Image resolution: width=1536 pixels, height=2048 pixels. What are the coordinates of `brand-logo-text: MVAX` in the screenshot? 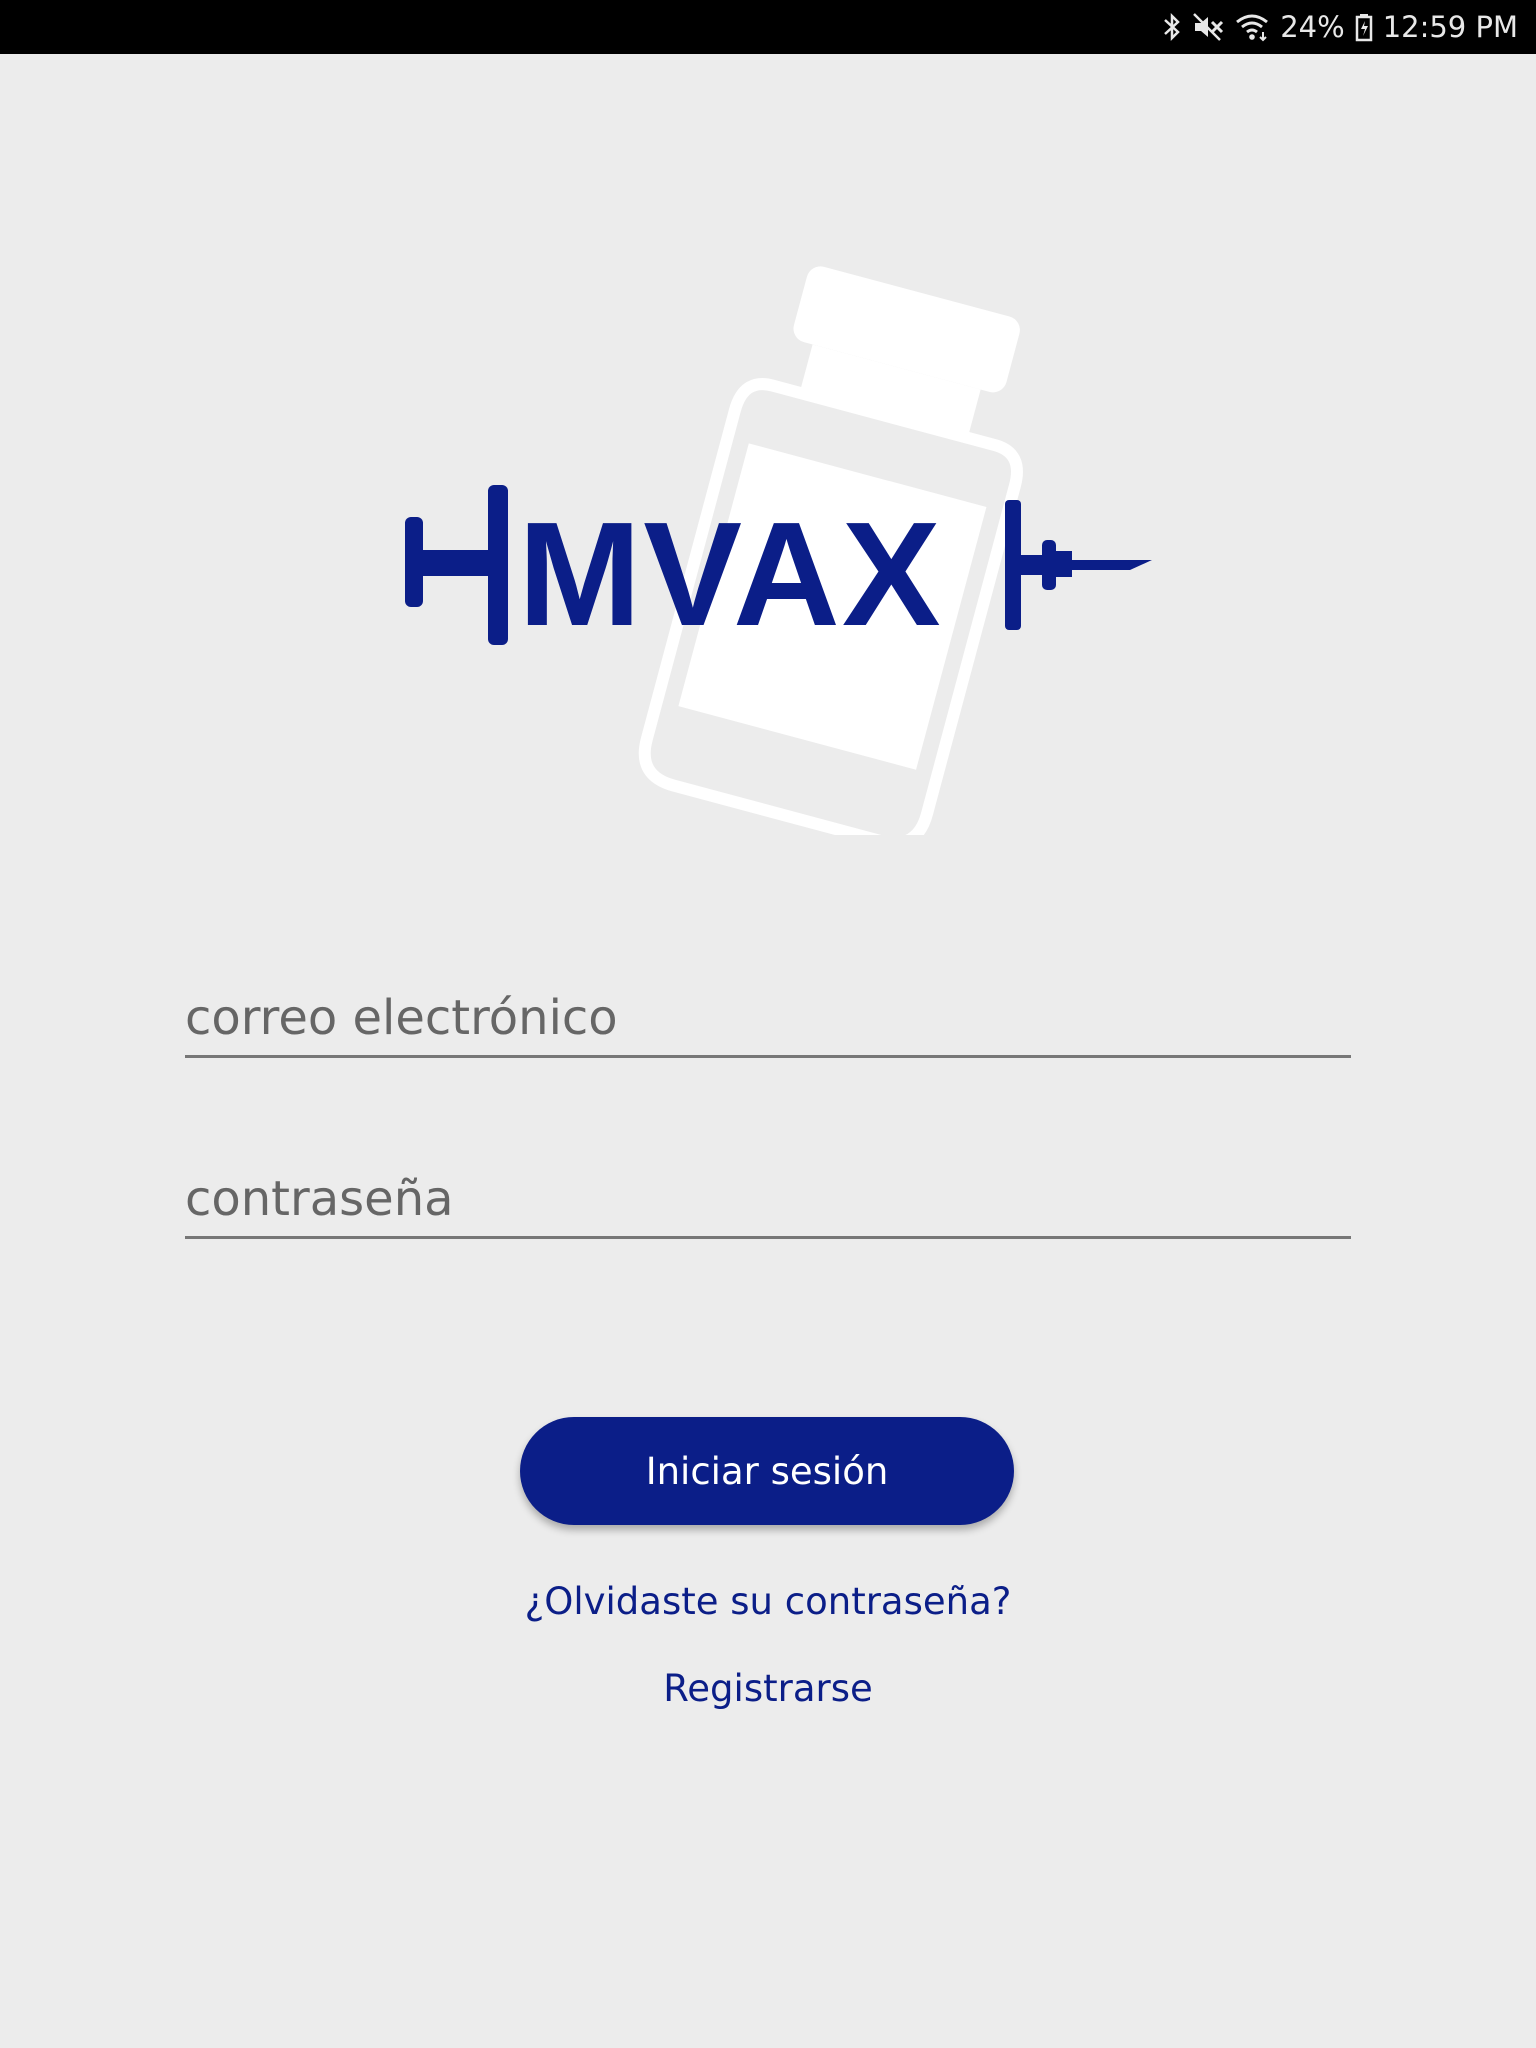 It's located at (730, 574).